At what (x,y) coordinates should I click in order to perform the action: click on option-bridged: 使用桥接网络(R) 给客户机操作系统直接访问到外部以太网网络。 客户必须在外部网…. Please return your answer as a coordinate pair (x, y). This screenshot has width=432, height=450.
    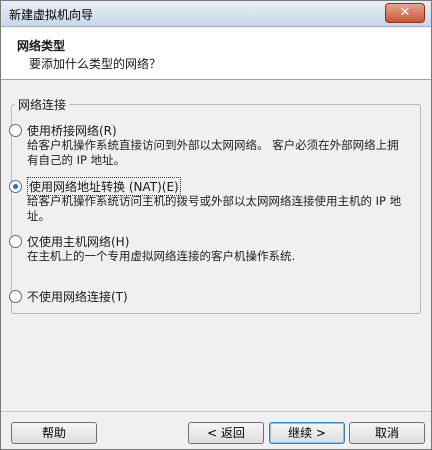
    Looking at the image, I should click on (206, 145).